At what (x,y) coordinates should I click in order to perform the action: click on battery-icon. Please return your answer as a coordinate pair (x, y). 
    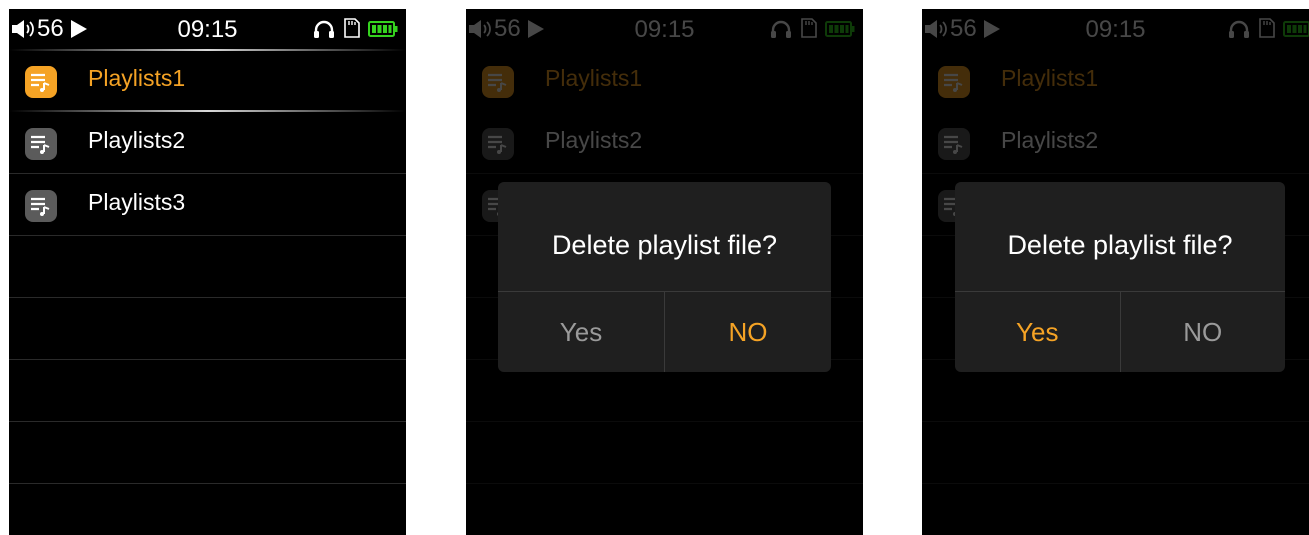
    Looking at the image, I should click on (383, 28).